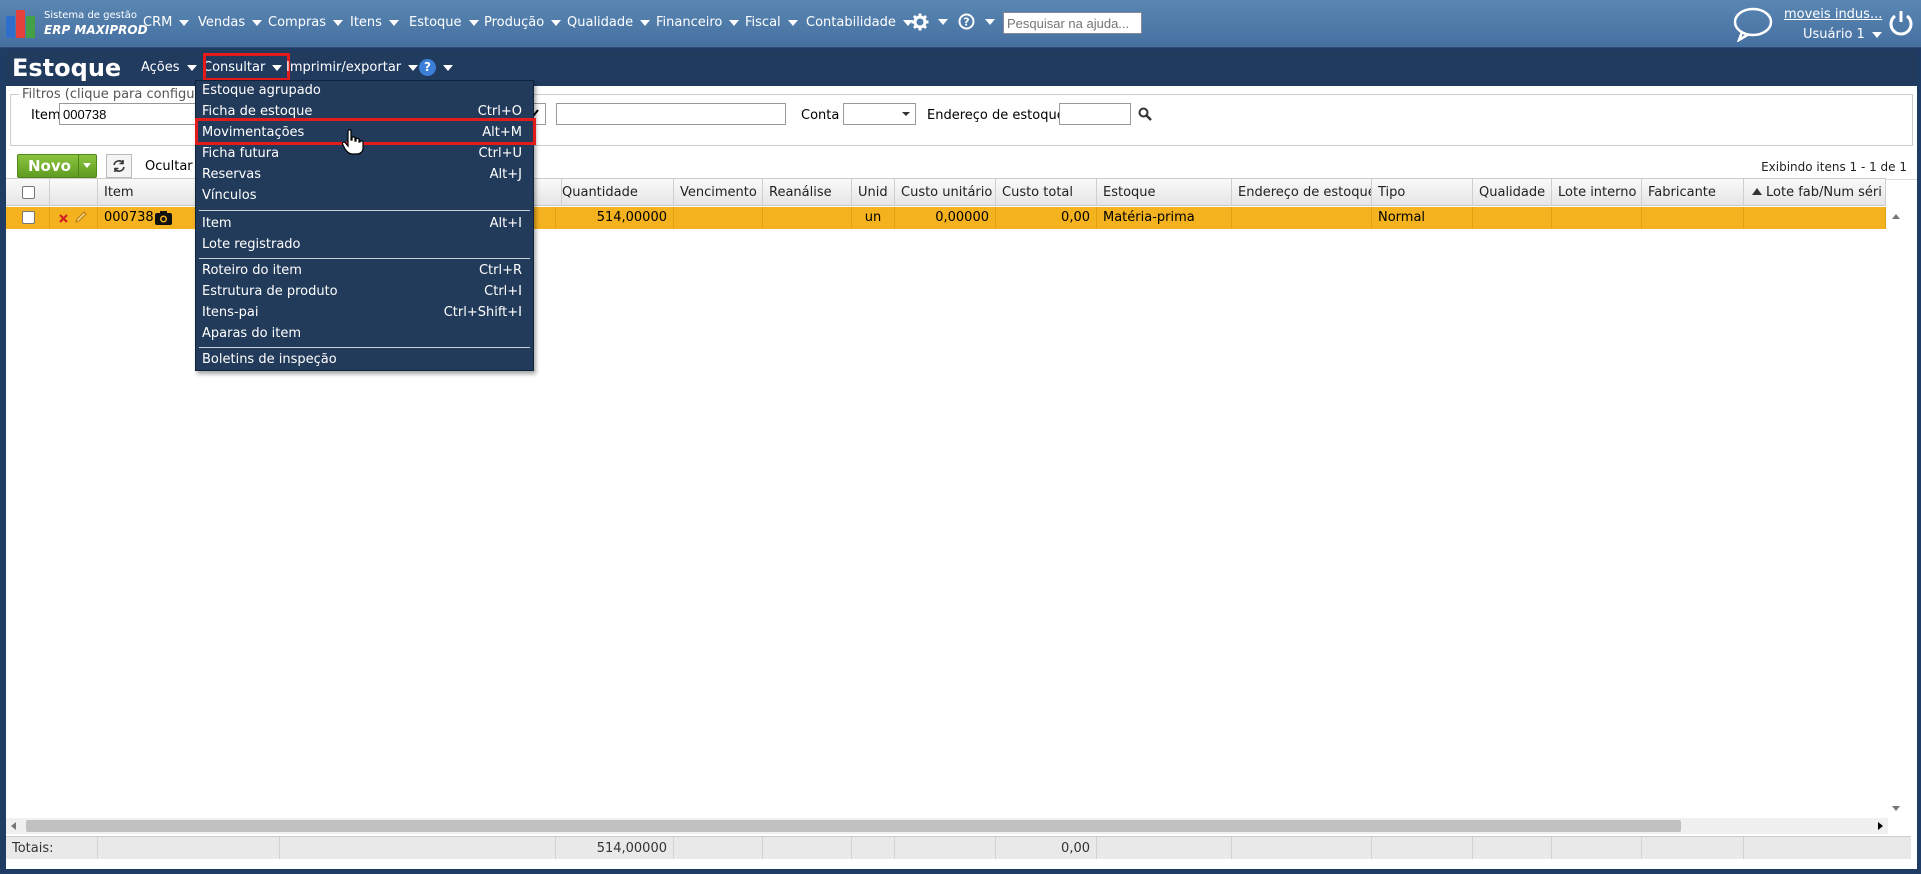 The image size is (1921, 874). Describe the element at coordinates (1896, 808) in the screenshot. I see `scroll-down-icon` at that location.